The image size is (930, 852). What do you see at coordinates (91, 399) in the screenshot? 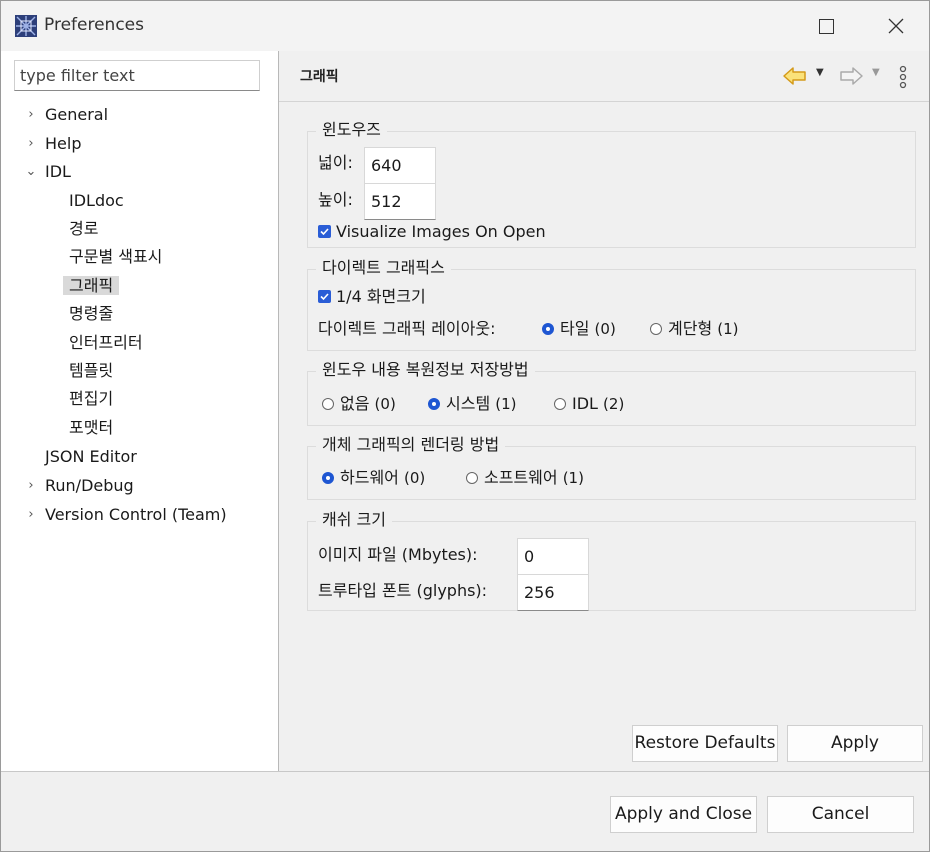
I see `tree-item-editor: 편집기` at bounding box center [91, 399].